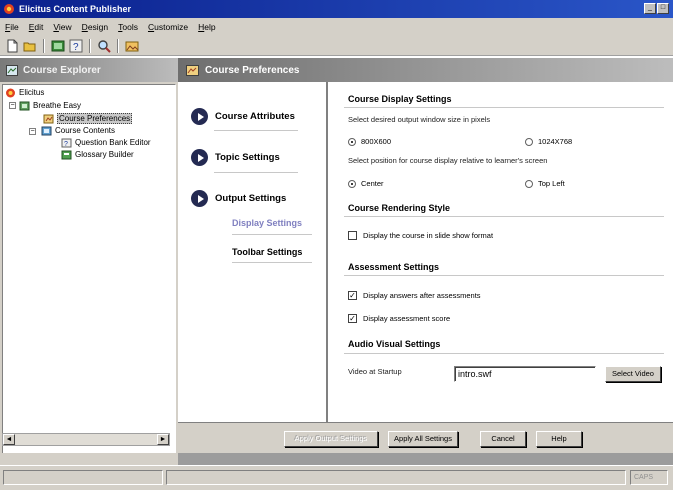 The height and width of the screenshot is (490, 673). I want to click on radio-800x600: 800X600, so click(369, 141).